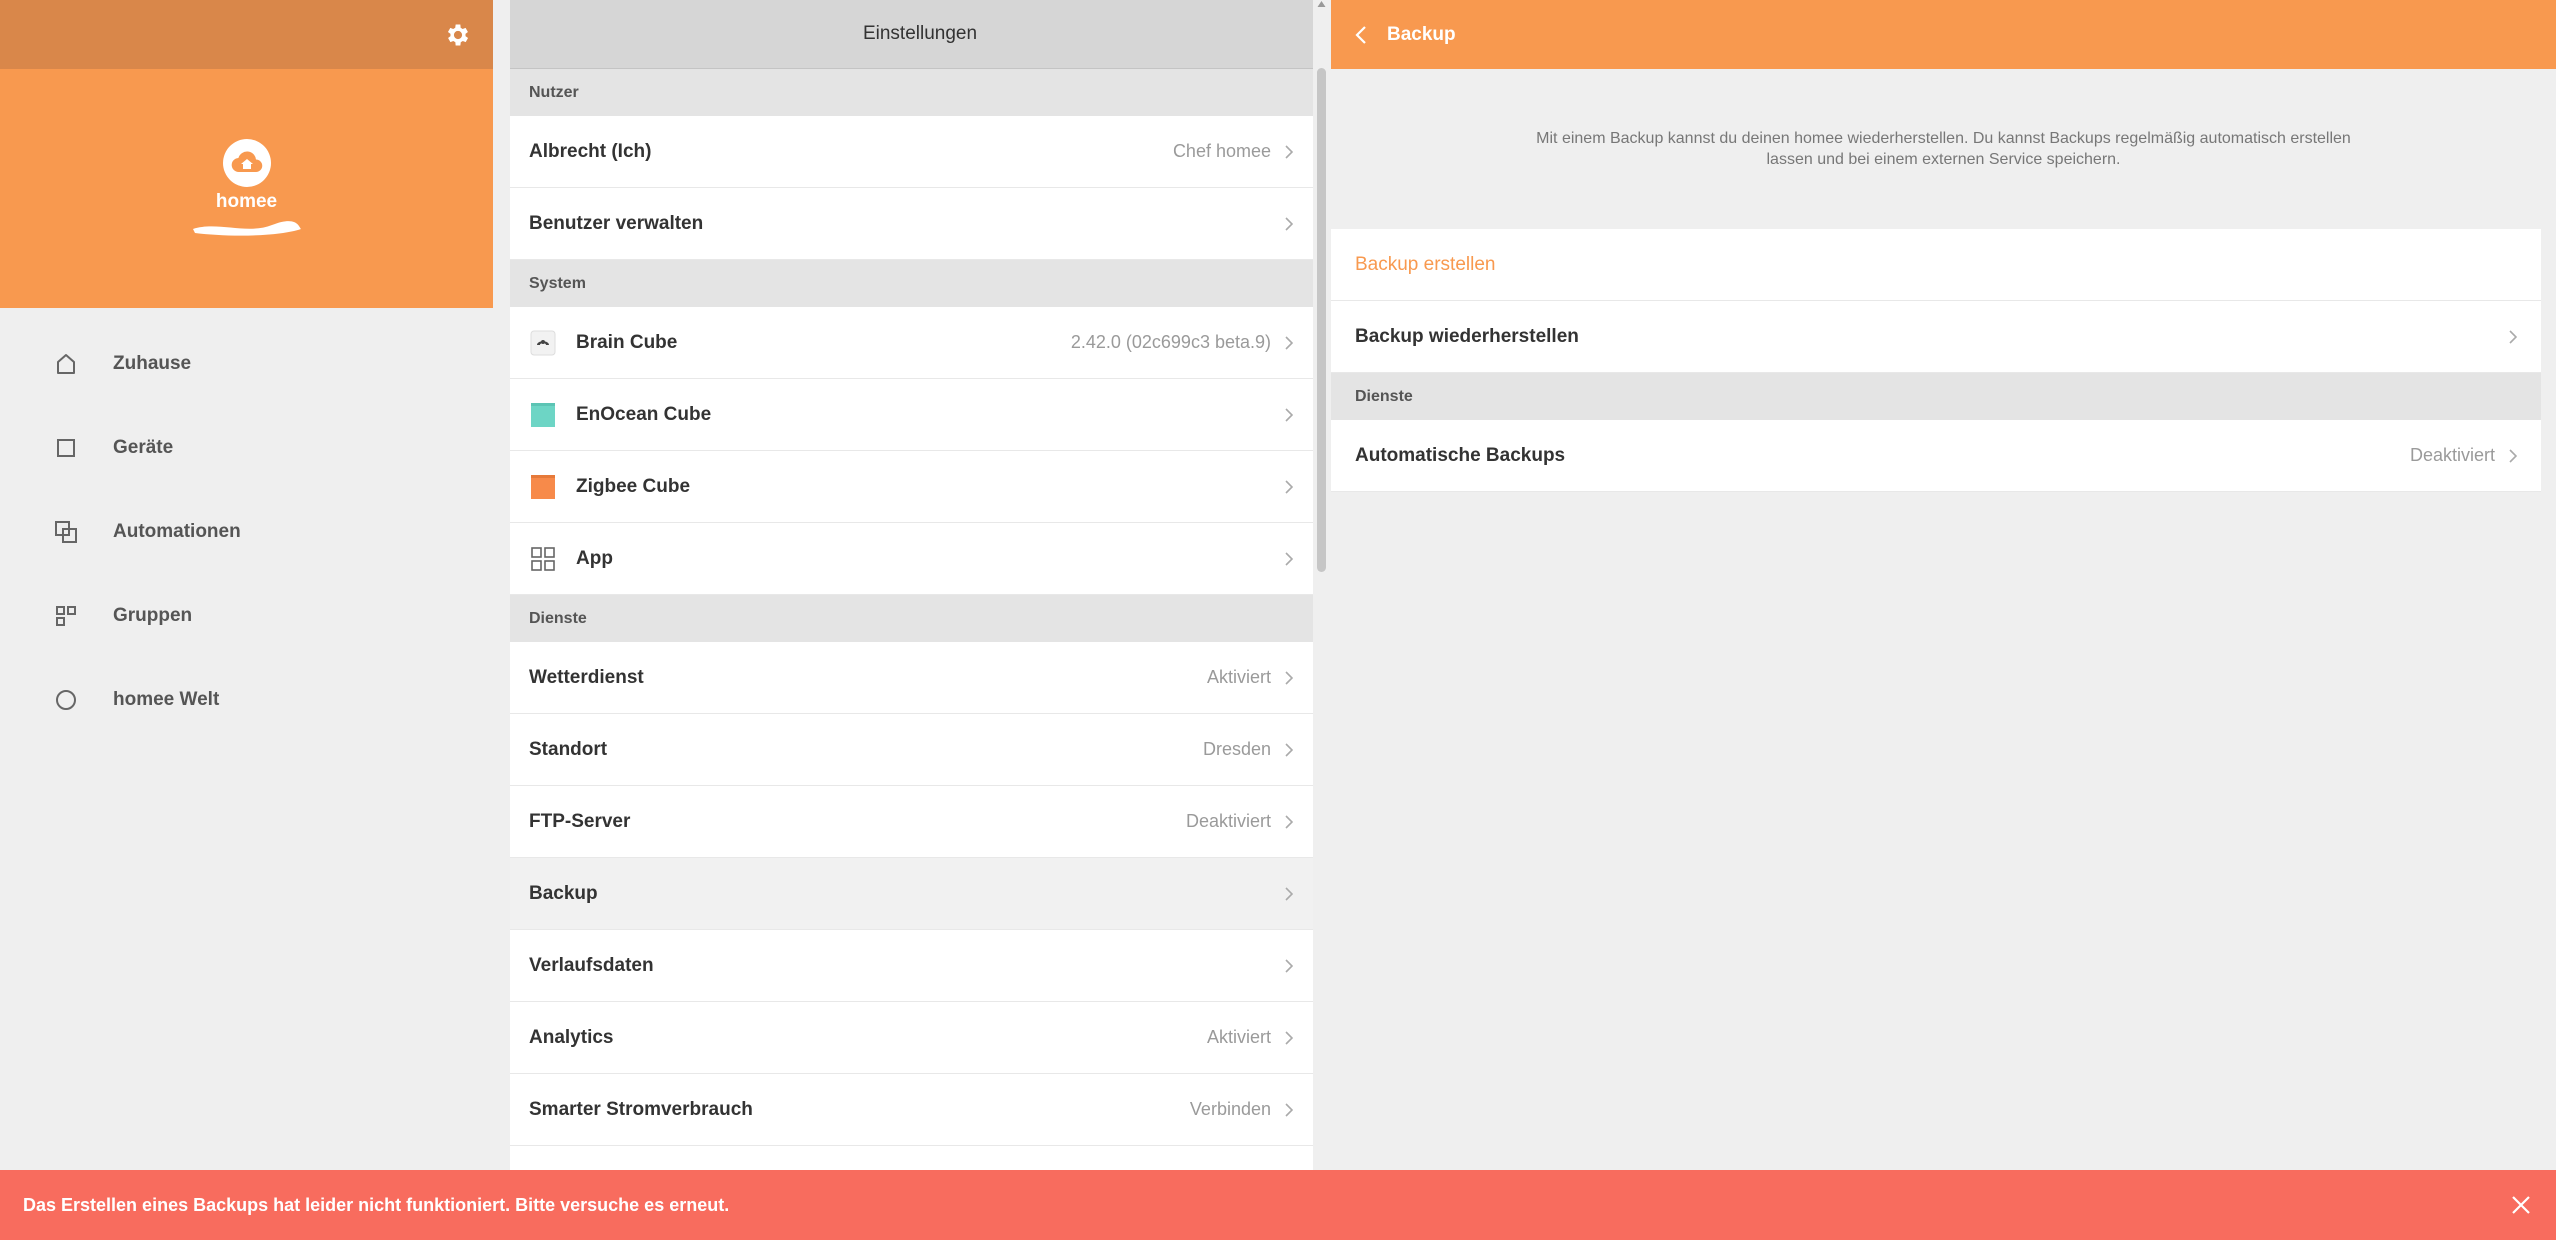 Image resolution: width=2556 pixels, height=1240 pixels. I want to click on nav-label: Geräte, so click(143, 447).